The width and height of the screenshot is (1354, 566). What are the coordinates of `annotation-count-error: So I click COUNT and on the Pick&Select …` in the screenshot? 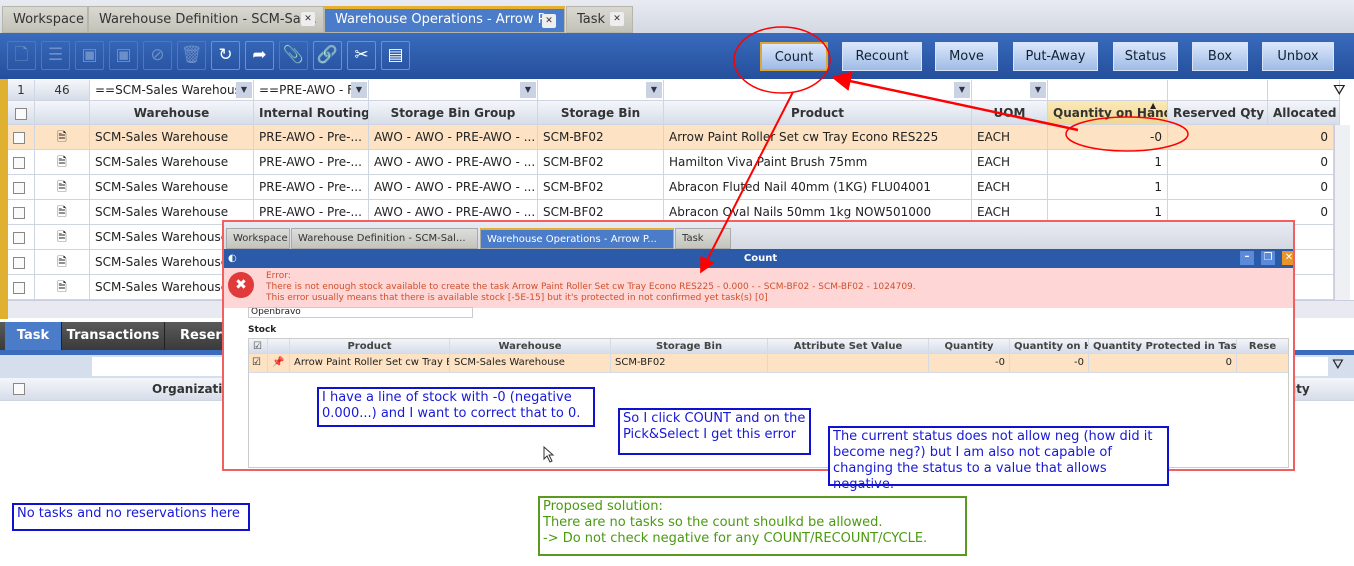 It's located at (714, 431).